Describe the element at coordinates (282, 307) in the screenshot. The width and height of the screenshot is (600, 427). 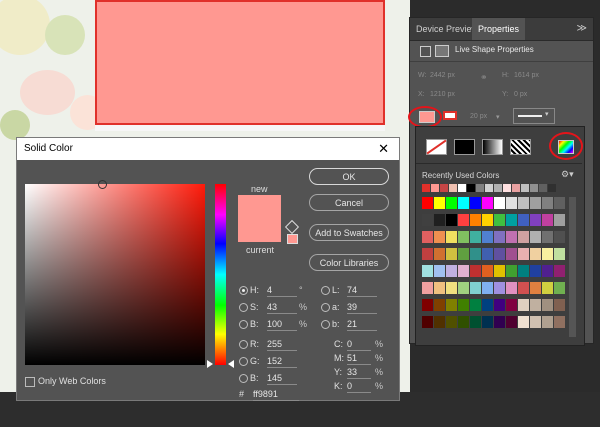
I see `s-input: 43` at that location.